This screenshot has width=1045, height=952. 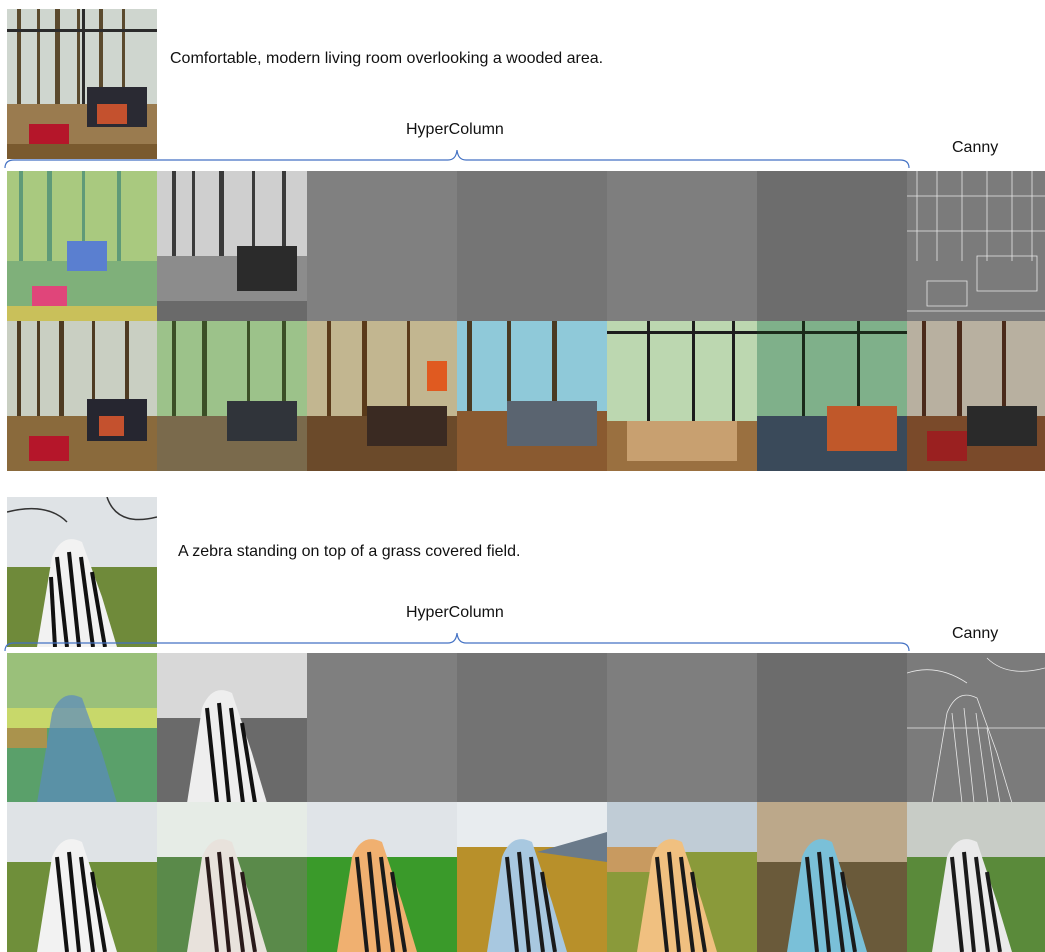 What do you see at coordinates (82, 396) in the screenshot?
I see `living-room-original-tile` at bounding box center [82, 396].